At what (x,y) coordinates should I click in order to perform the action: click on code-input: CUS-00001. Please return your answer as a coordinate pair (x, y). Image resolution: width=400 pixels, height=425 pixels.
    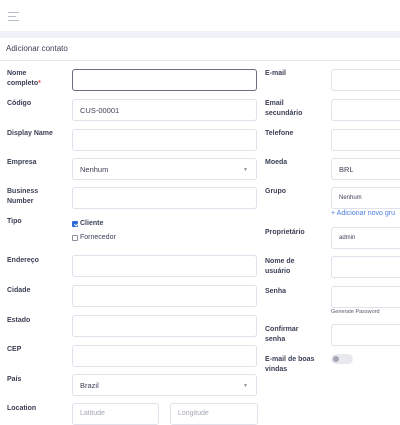
    Looking at the image, I should click on (164, 110).